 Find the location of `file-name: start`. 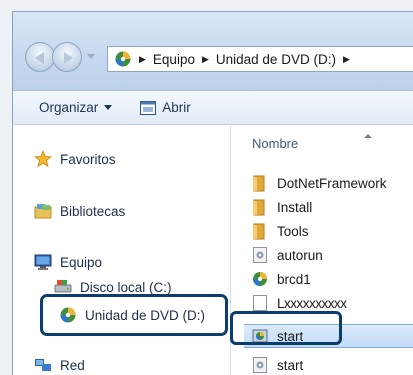

file-name: start is located at coordinates (290, 365).